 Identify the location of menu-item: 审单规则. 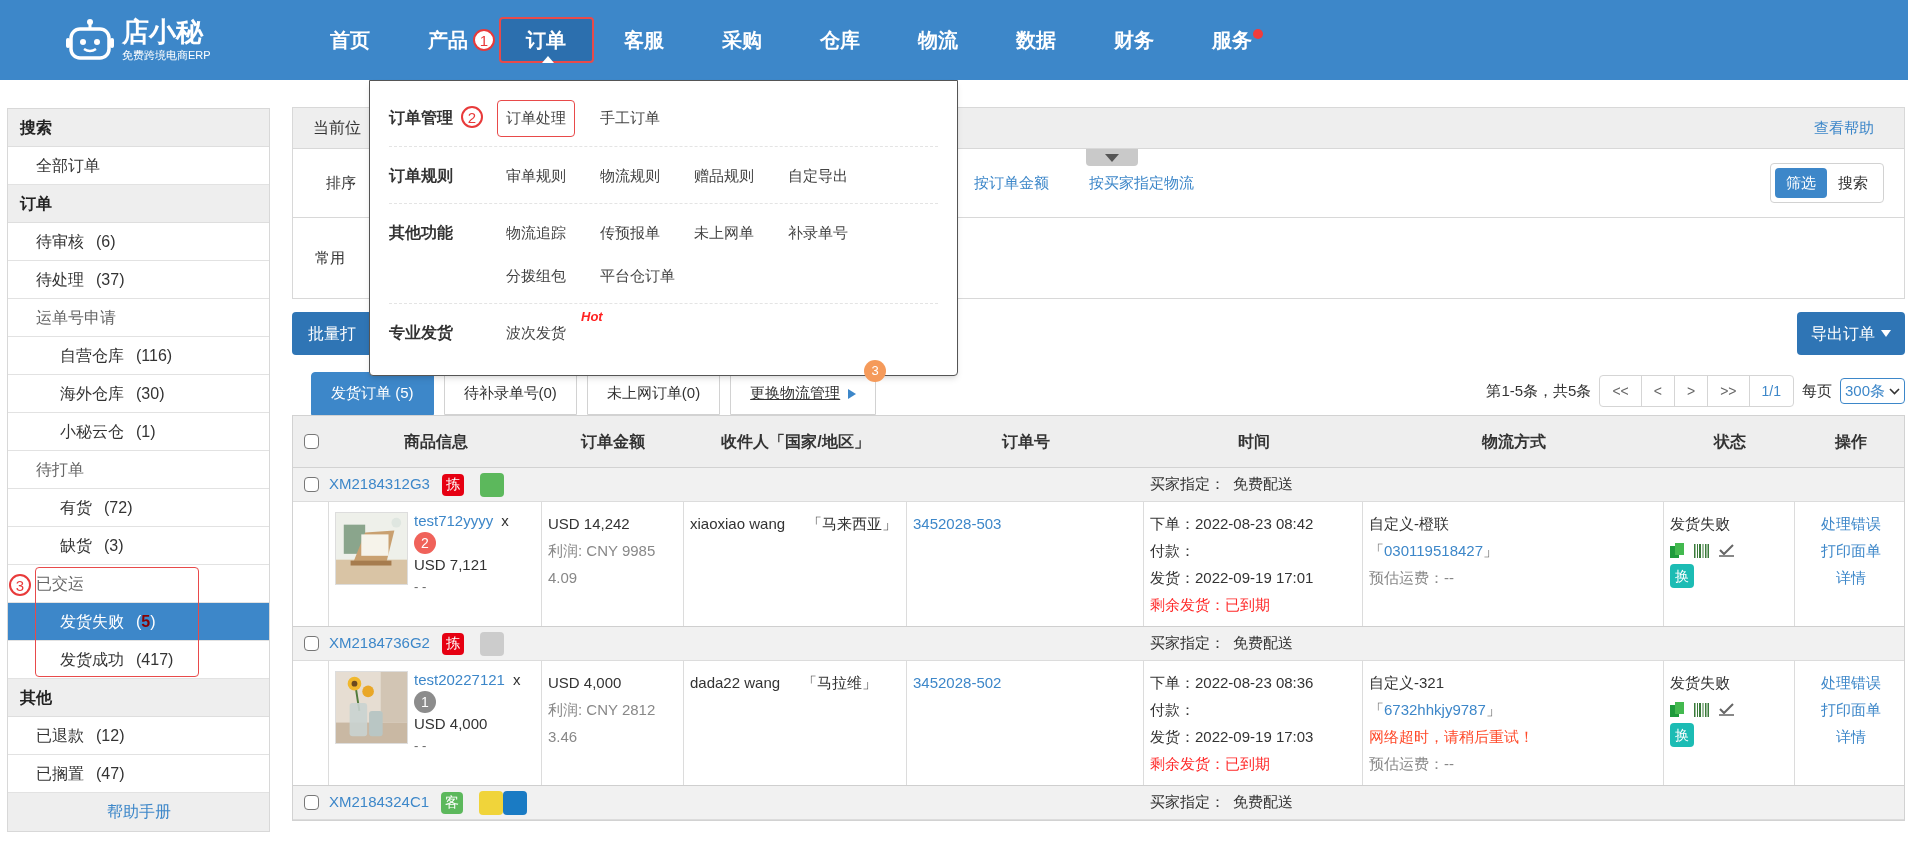
(536, 175).